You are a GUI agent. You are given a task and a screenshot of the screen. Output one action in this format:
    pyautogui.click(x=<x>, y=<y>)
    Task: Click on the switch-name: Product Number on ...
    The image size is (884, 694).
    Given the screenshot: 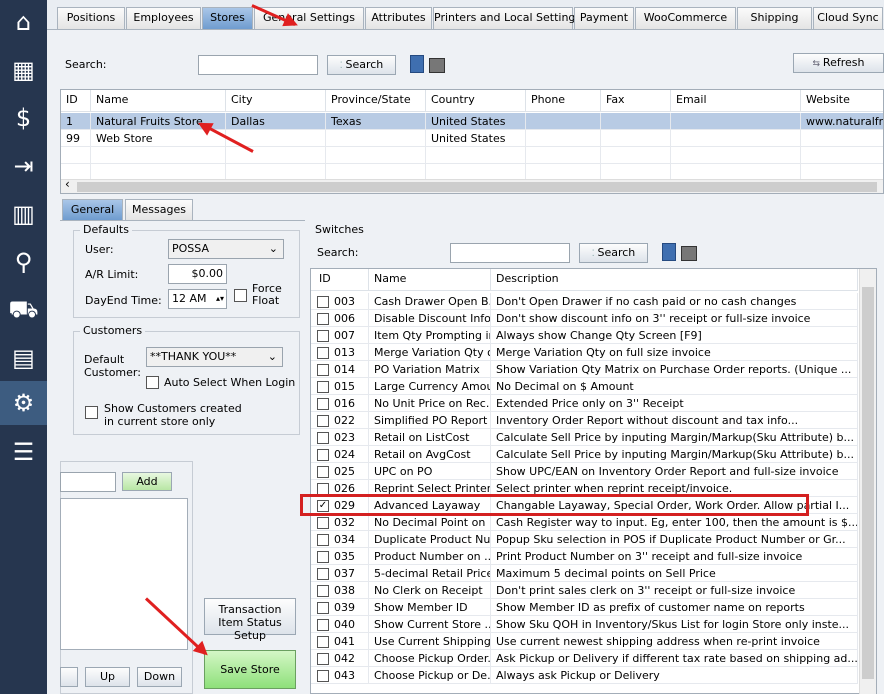 What is the action you would take?
    pyautogui.click(x=430, y=556)
    